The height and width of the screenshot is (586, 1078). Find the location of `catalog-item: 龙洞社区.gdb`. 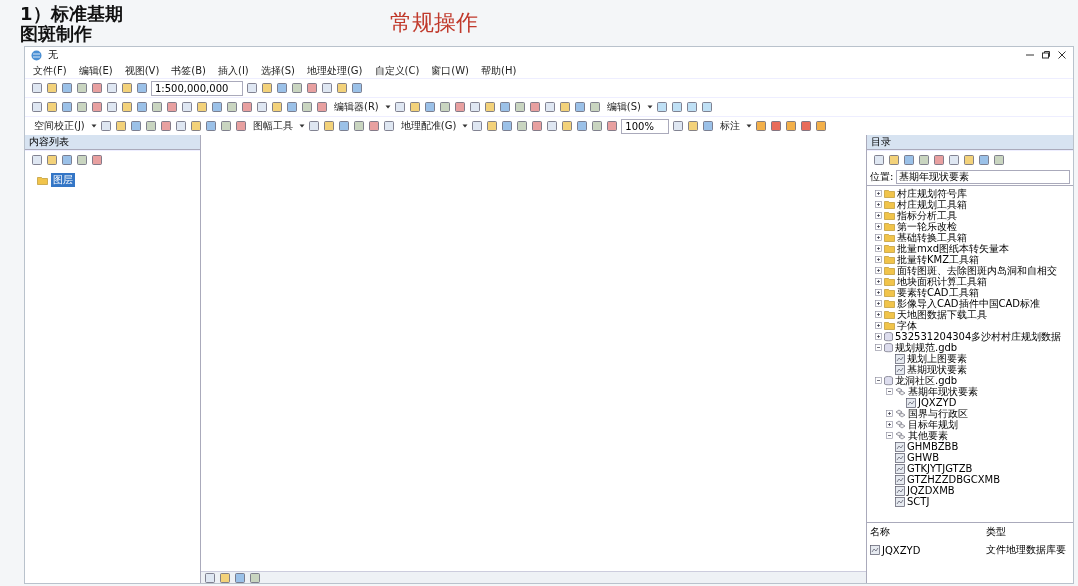

catalog-item: 龙洞社区.gdb is located at coordinates (926, 380).